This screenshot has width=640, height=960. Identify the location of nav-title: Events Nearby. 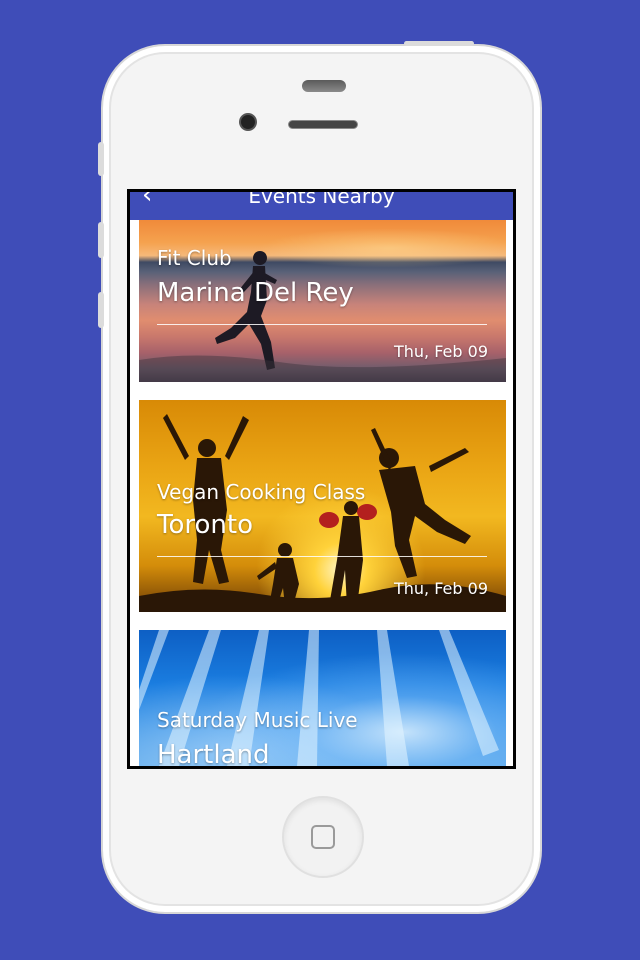
(321, 200).